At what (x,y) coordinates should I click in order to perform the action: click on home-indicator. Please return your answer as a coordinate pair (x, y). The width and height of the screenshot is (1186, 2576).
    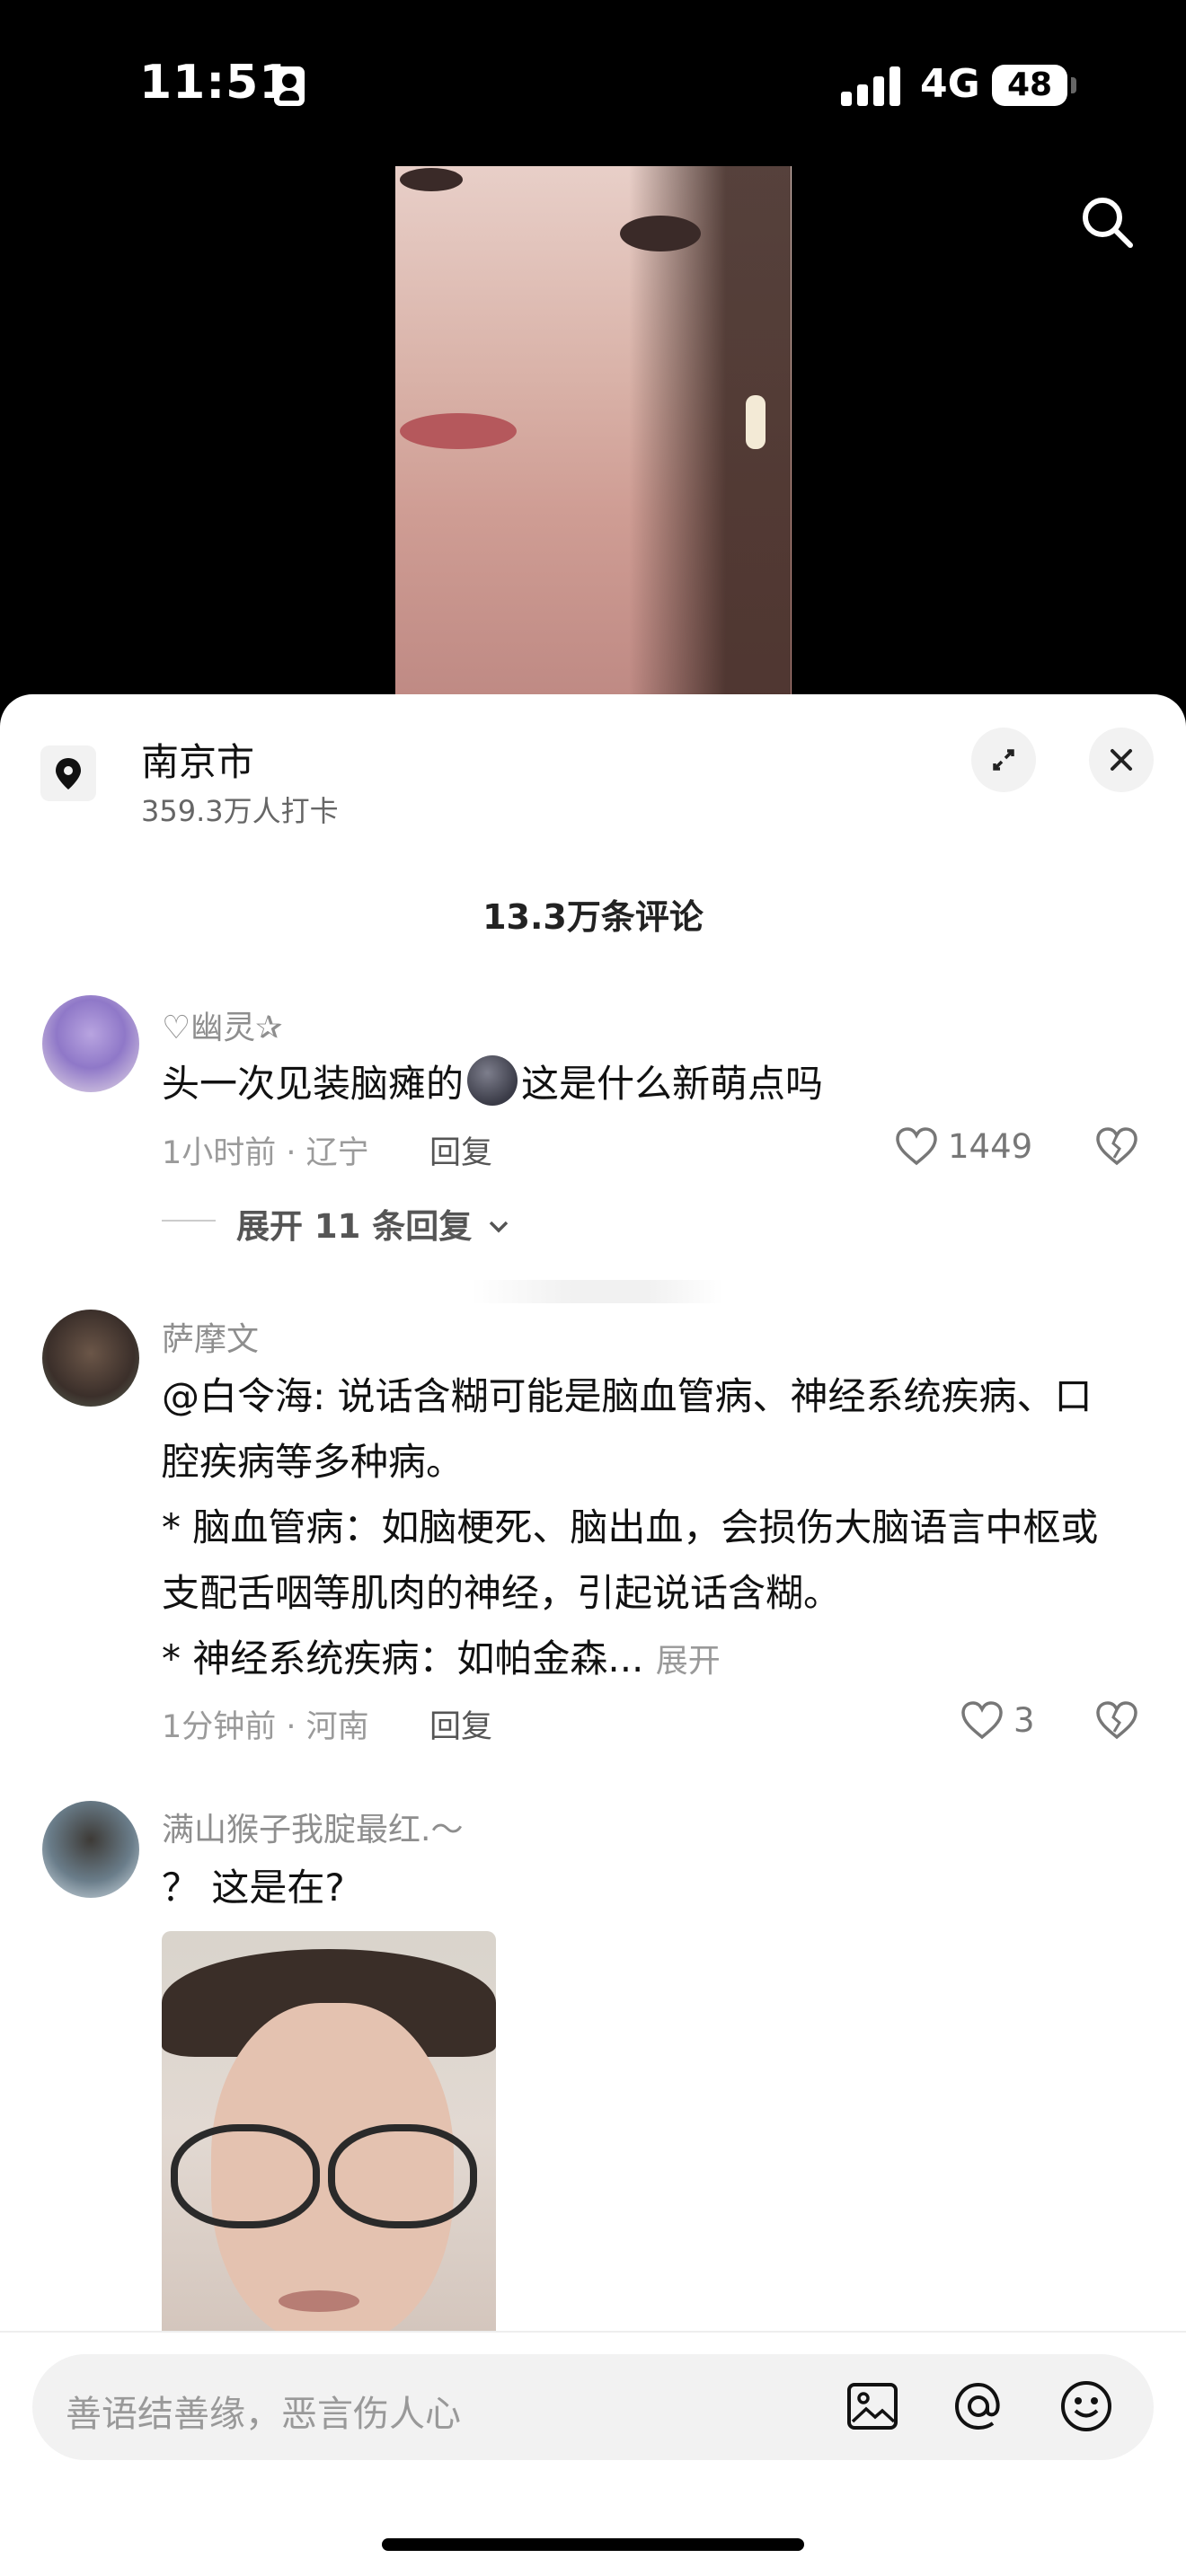
    Looking at the image, I should click on (593, 2544).